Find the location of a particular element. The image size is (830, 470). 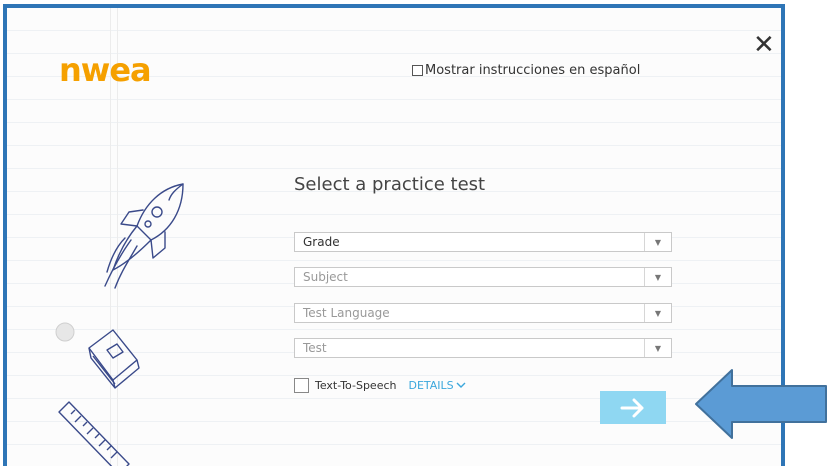

arrow-right-icon is located at coordinates (632, 407).